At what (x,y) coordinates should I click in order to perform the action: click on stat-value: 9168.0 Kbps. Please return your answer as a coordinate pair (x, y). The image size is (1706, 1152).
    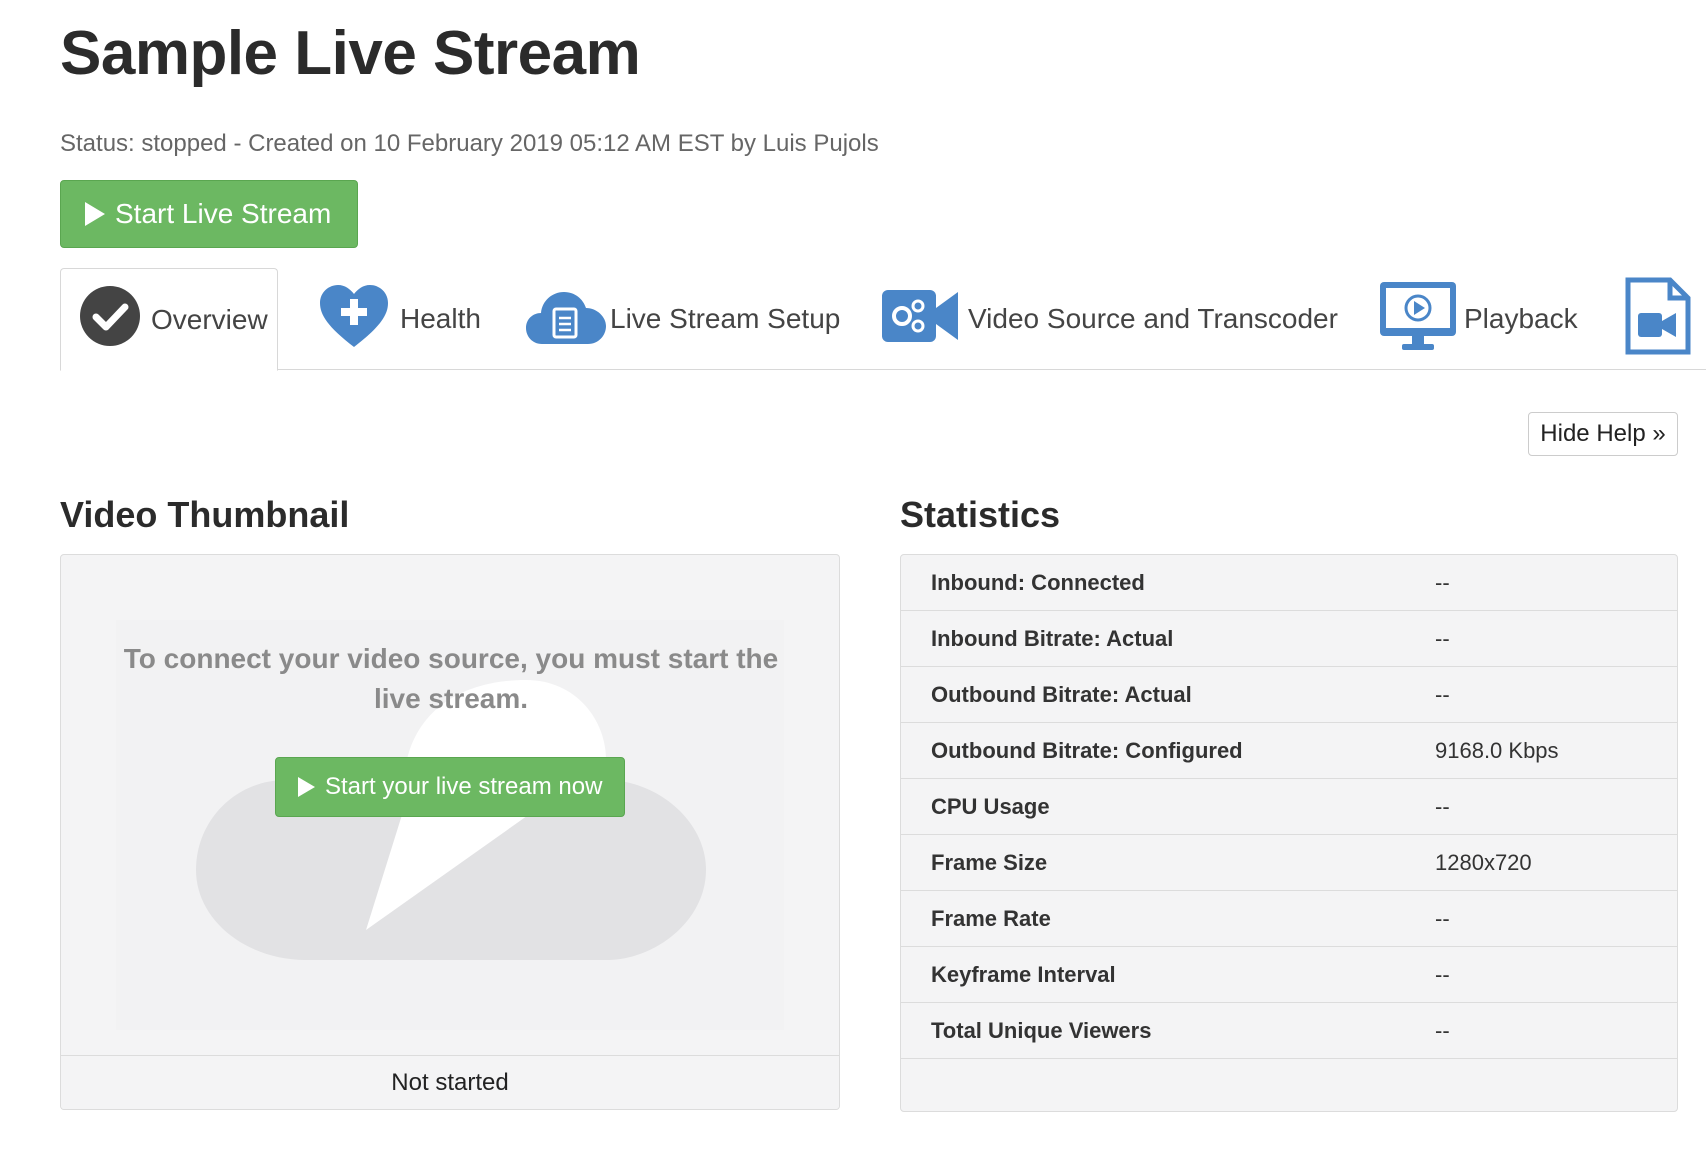
    Looking at the image, I should click on (1497, 750).